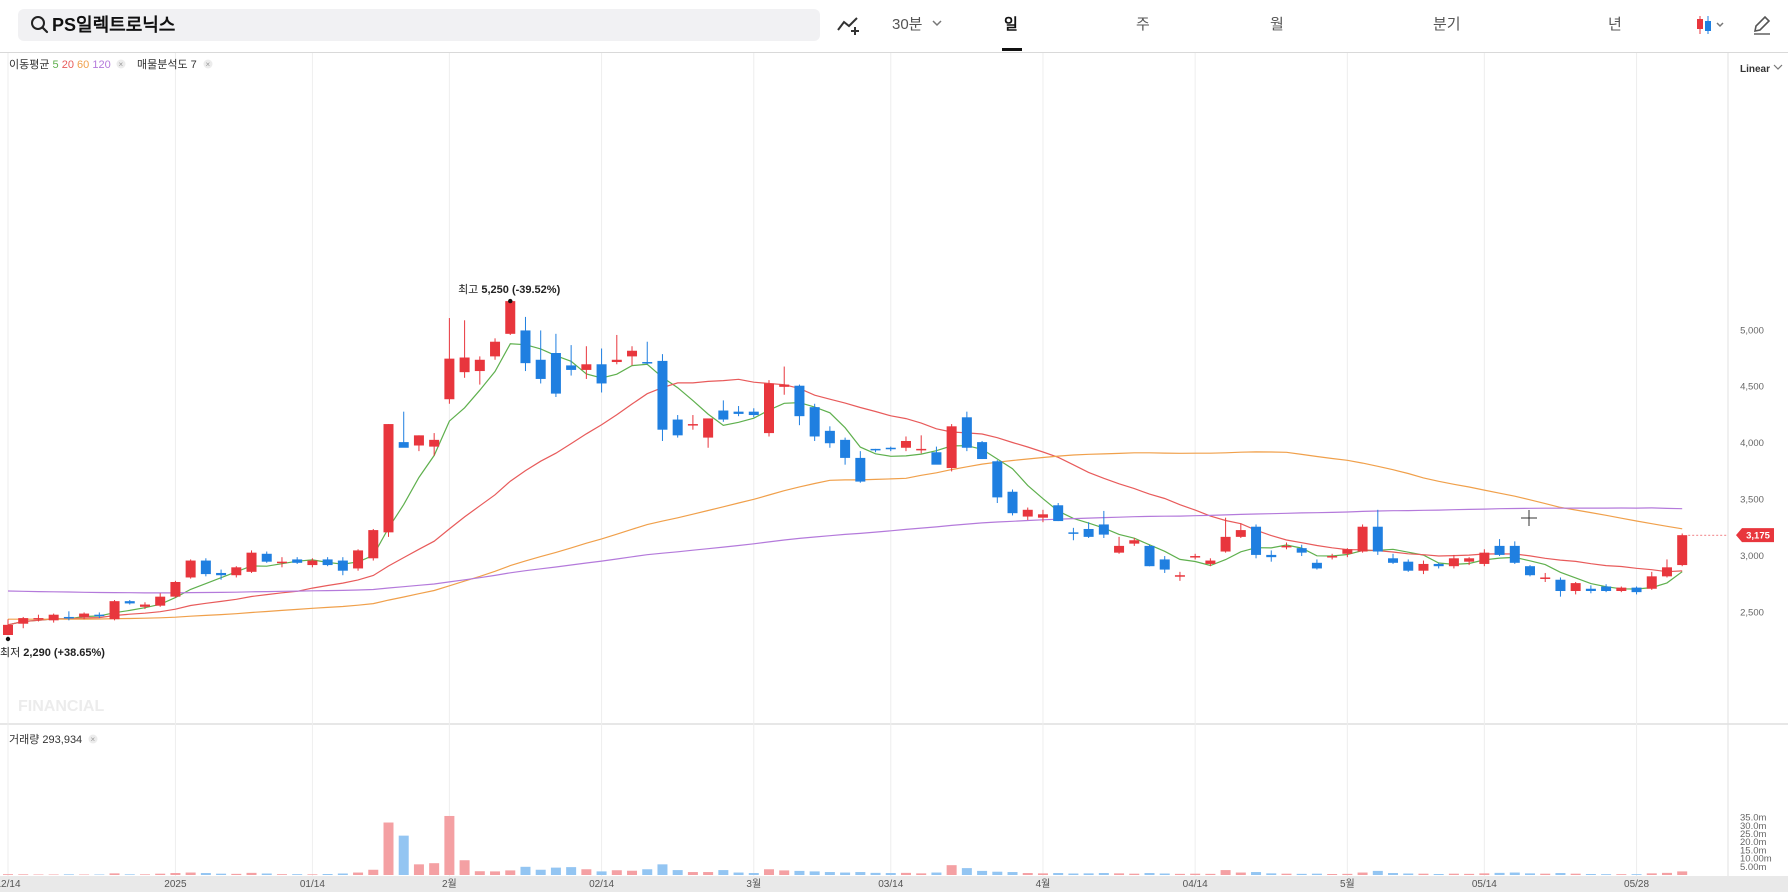  Describe the element at coordinates (1347, 884) in the screenshot. I see `time-tick-label: 5월` at that location.